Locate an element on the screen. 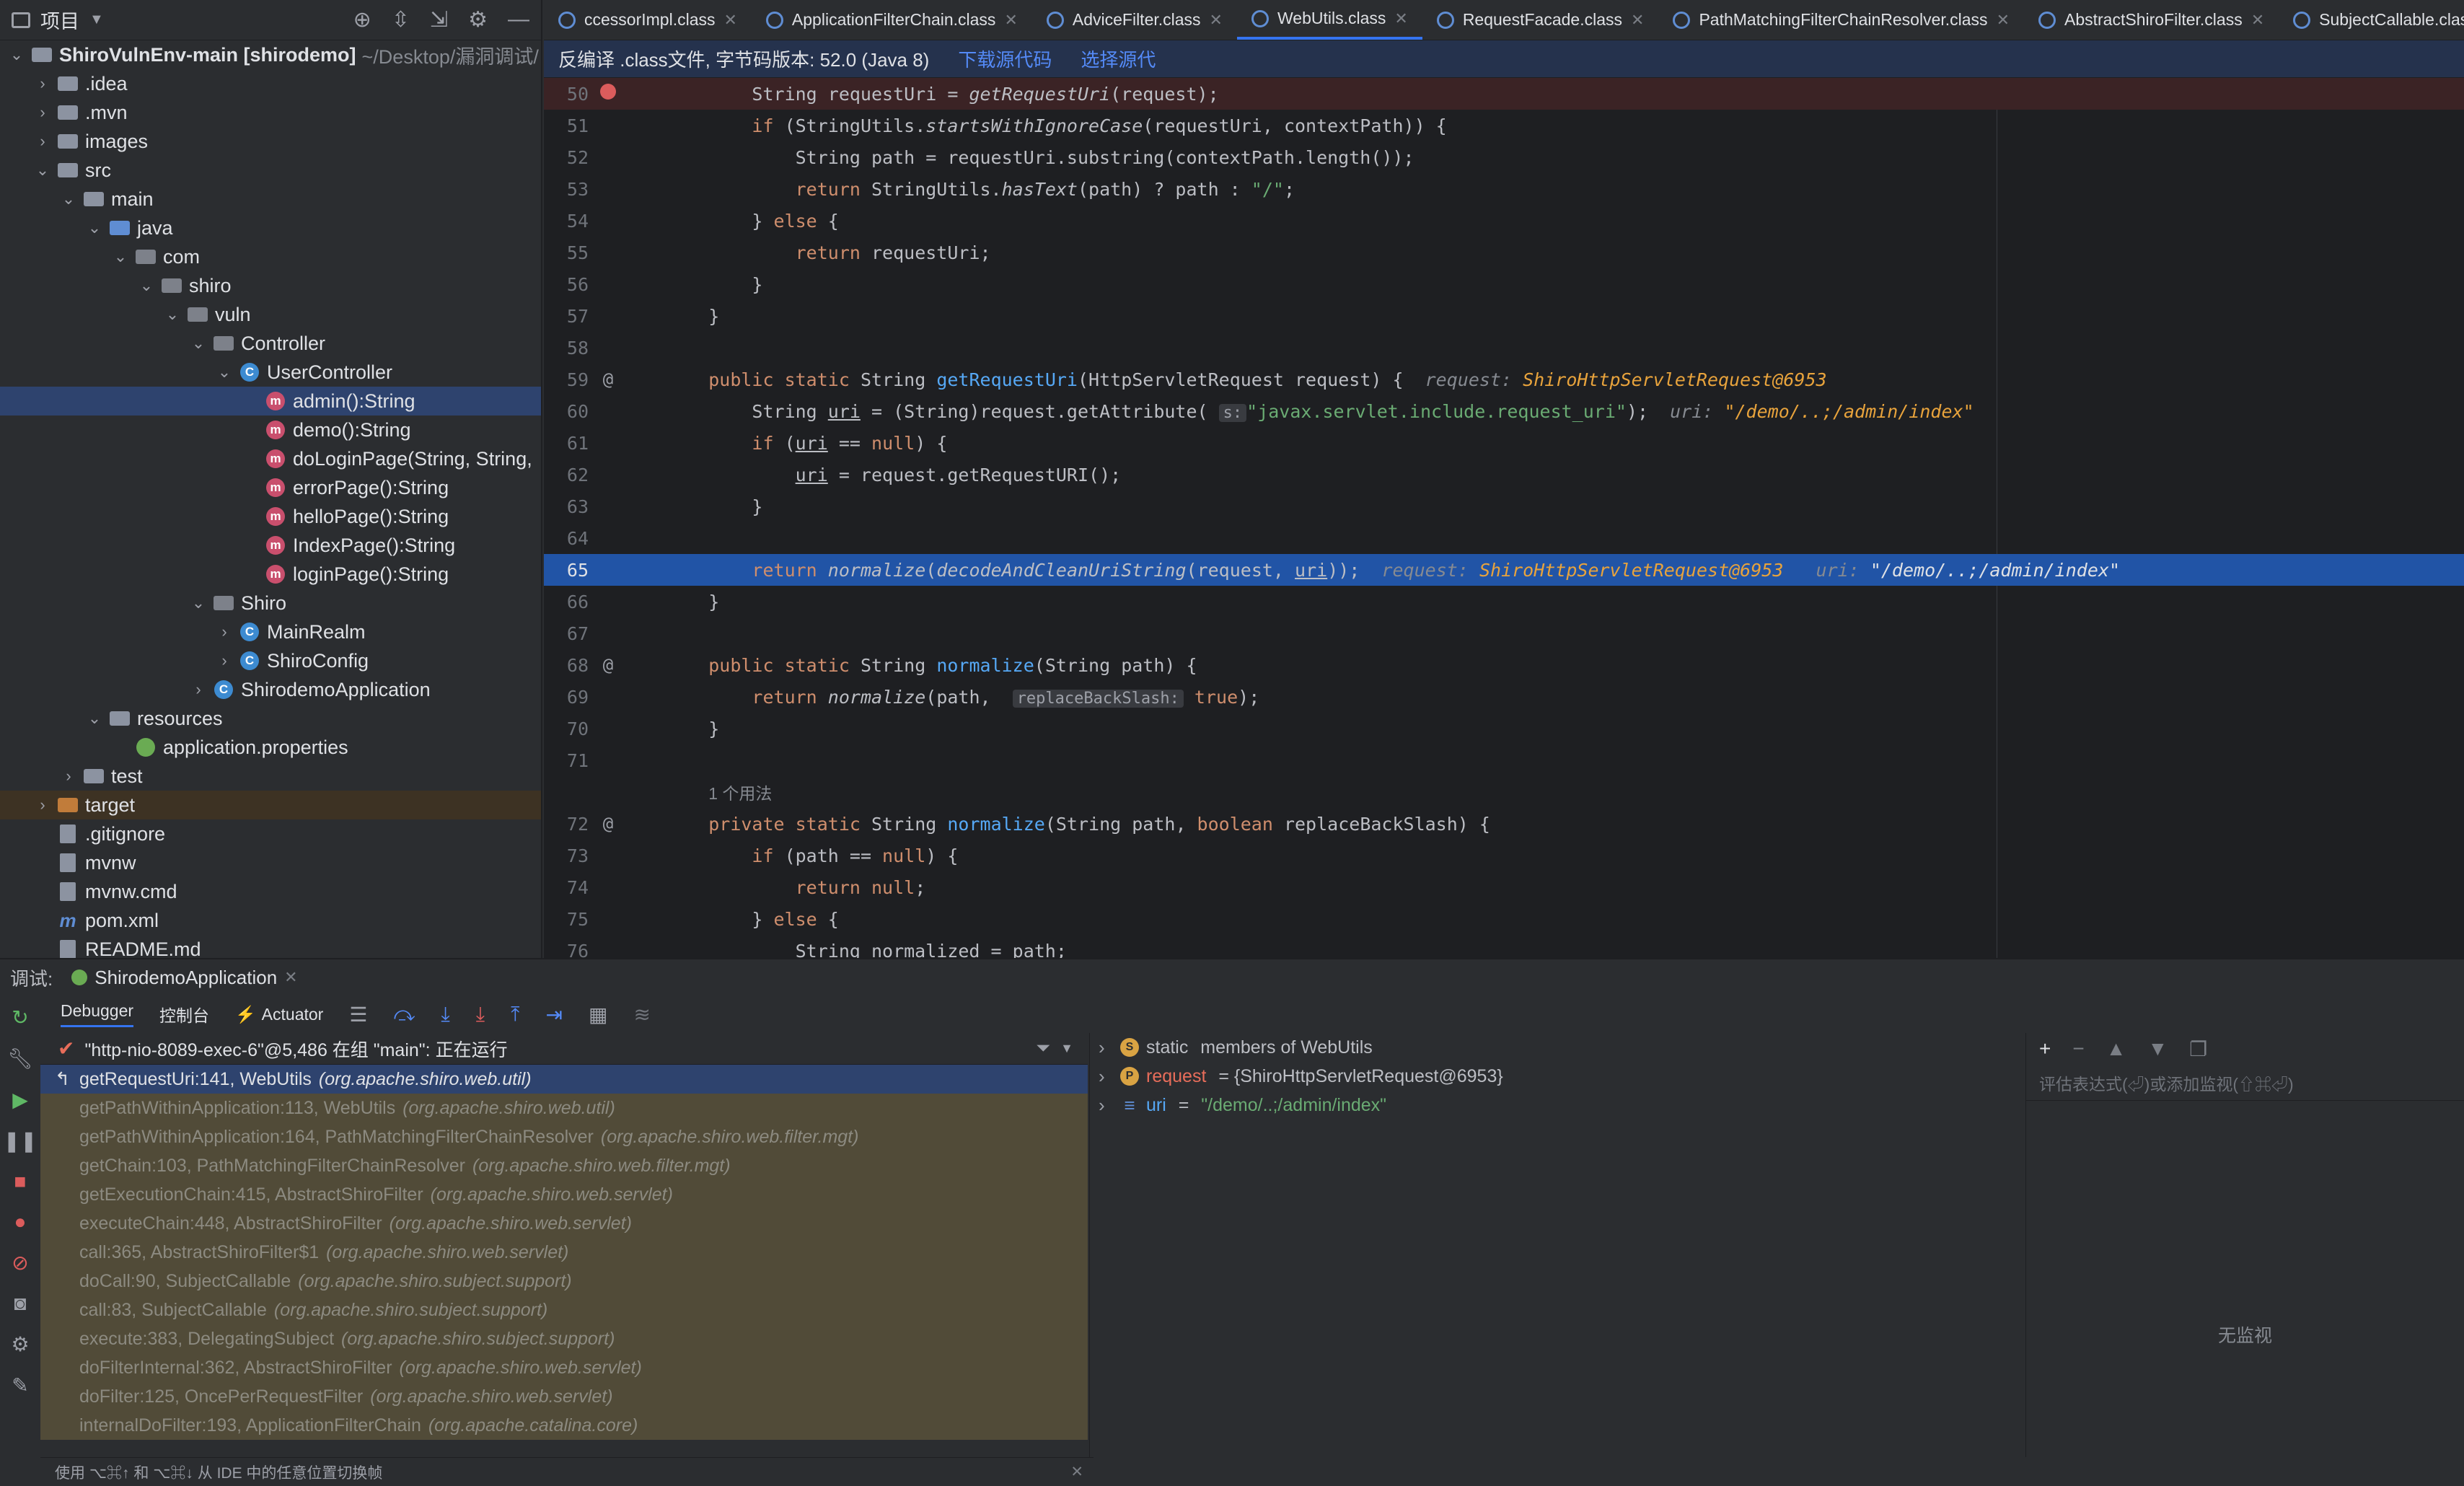 The height and width of the screenshot is (1486, 2464). download-source-link: 下载源代码 is located at coordinates (1005, 58).